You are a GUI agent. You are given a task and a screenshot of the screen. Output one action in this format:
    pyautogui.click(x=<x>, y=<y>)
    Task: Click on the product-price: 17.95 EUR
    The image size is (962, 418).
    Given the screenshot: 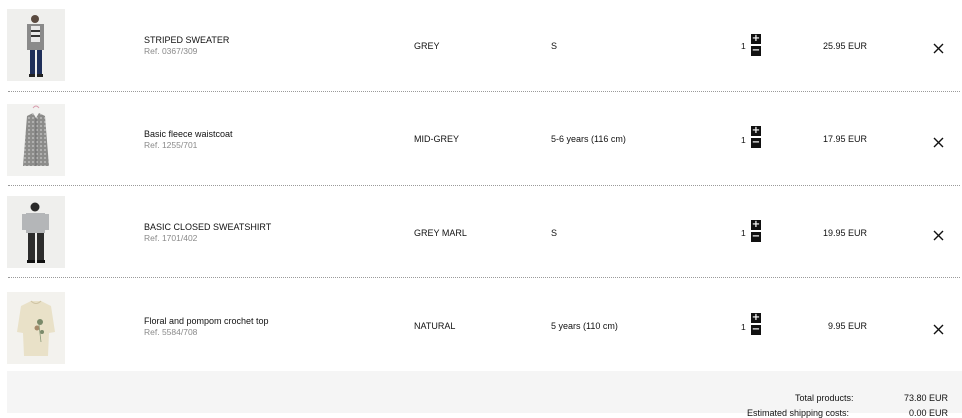 What is the action you would take?
    pyautogui.click(x=844, y=139)
    